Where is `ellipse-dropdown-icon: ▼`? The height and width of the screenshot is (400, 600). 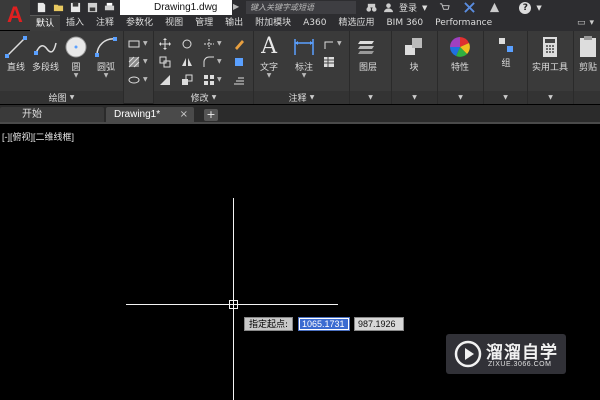
ellipse-dropdown-icon: ▼ is located at coordinates (145, 79).